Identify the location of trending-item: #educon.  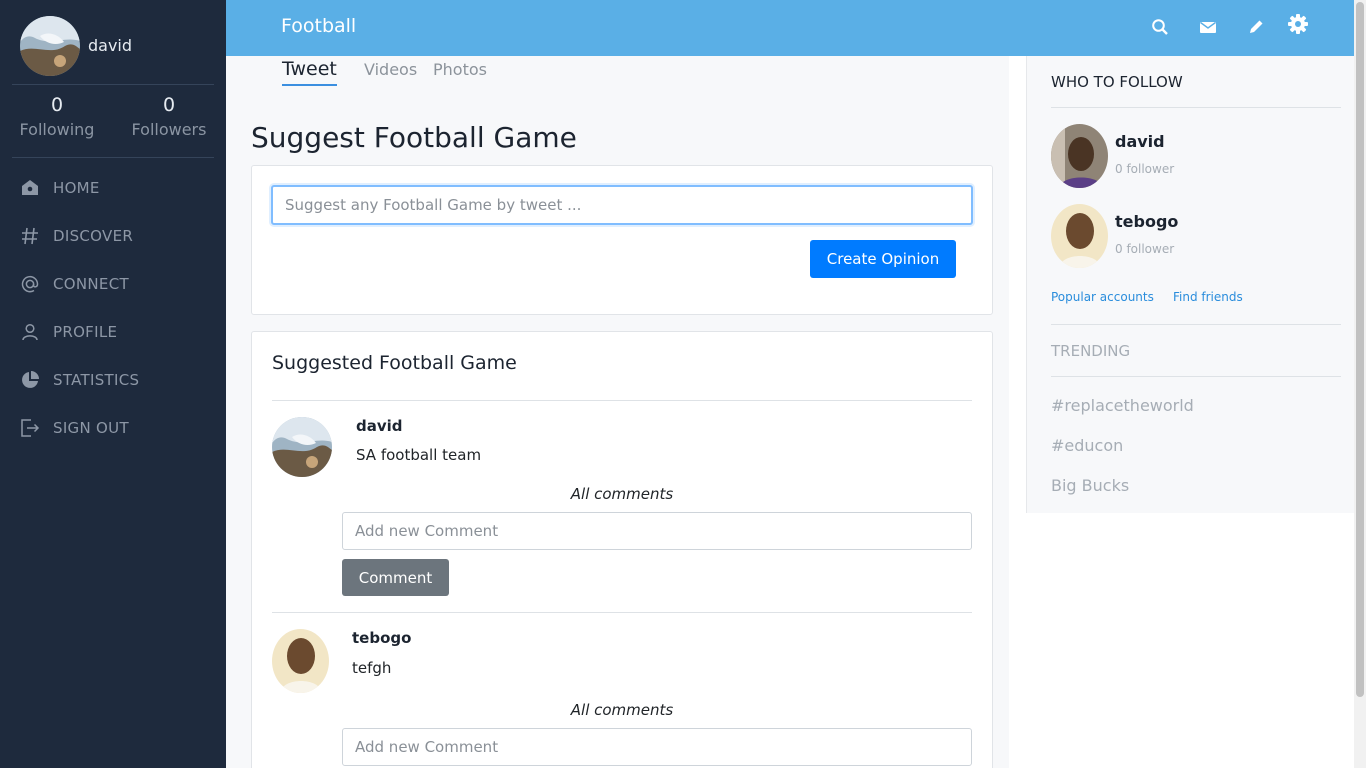
(1087, 445).